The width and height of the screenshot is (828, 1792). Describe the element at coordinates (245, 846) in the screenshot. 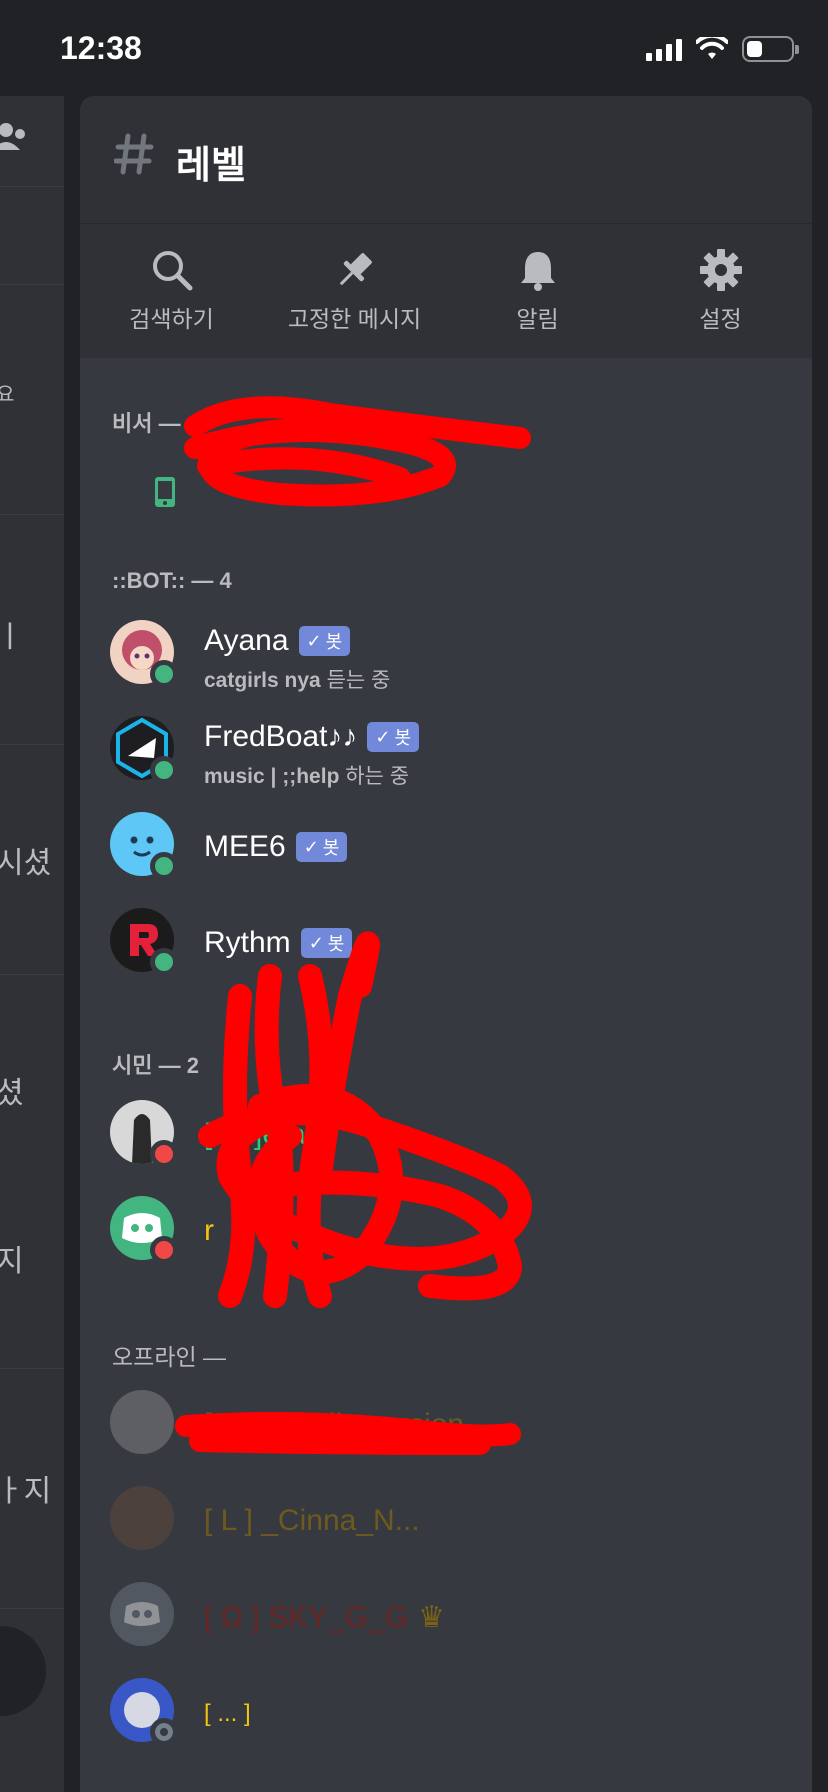

I see `member-name: MEE6` at that location.